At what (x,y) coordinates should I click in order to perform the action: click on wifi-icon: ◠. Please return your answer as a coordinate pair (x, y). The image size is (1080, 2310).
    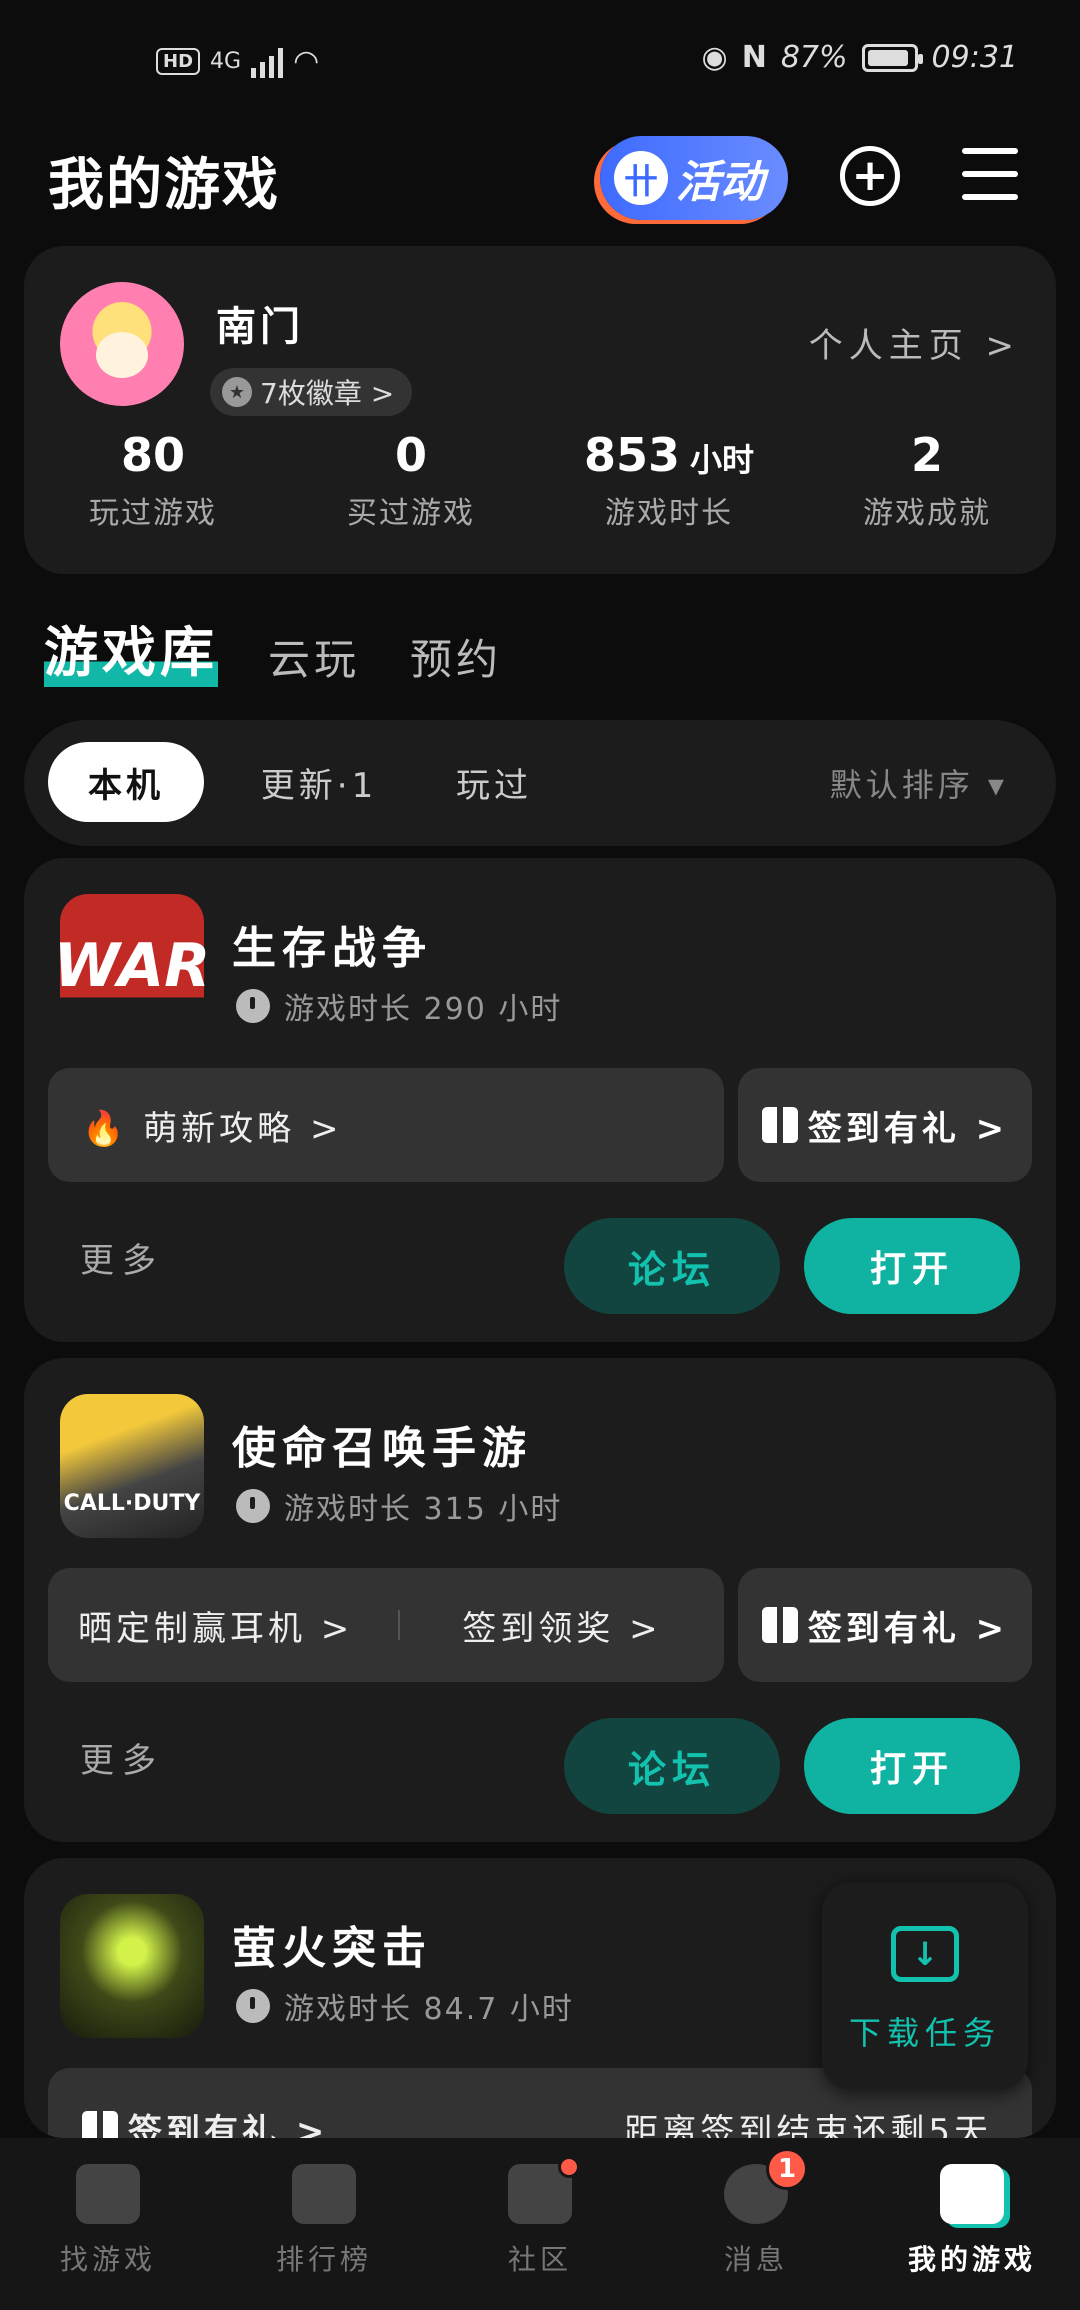
    Looking at the image, I should click on (306, 61).